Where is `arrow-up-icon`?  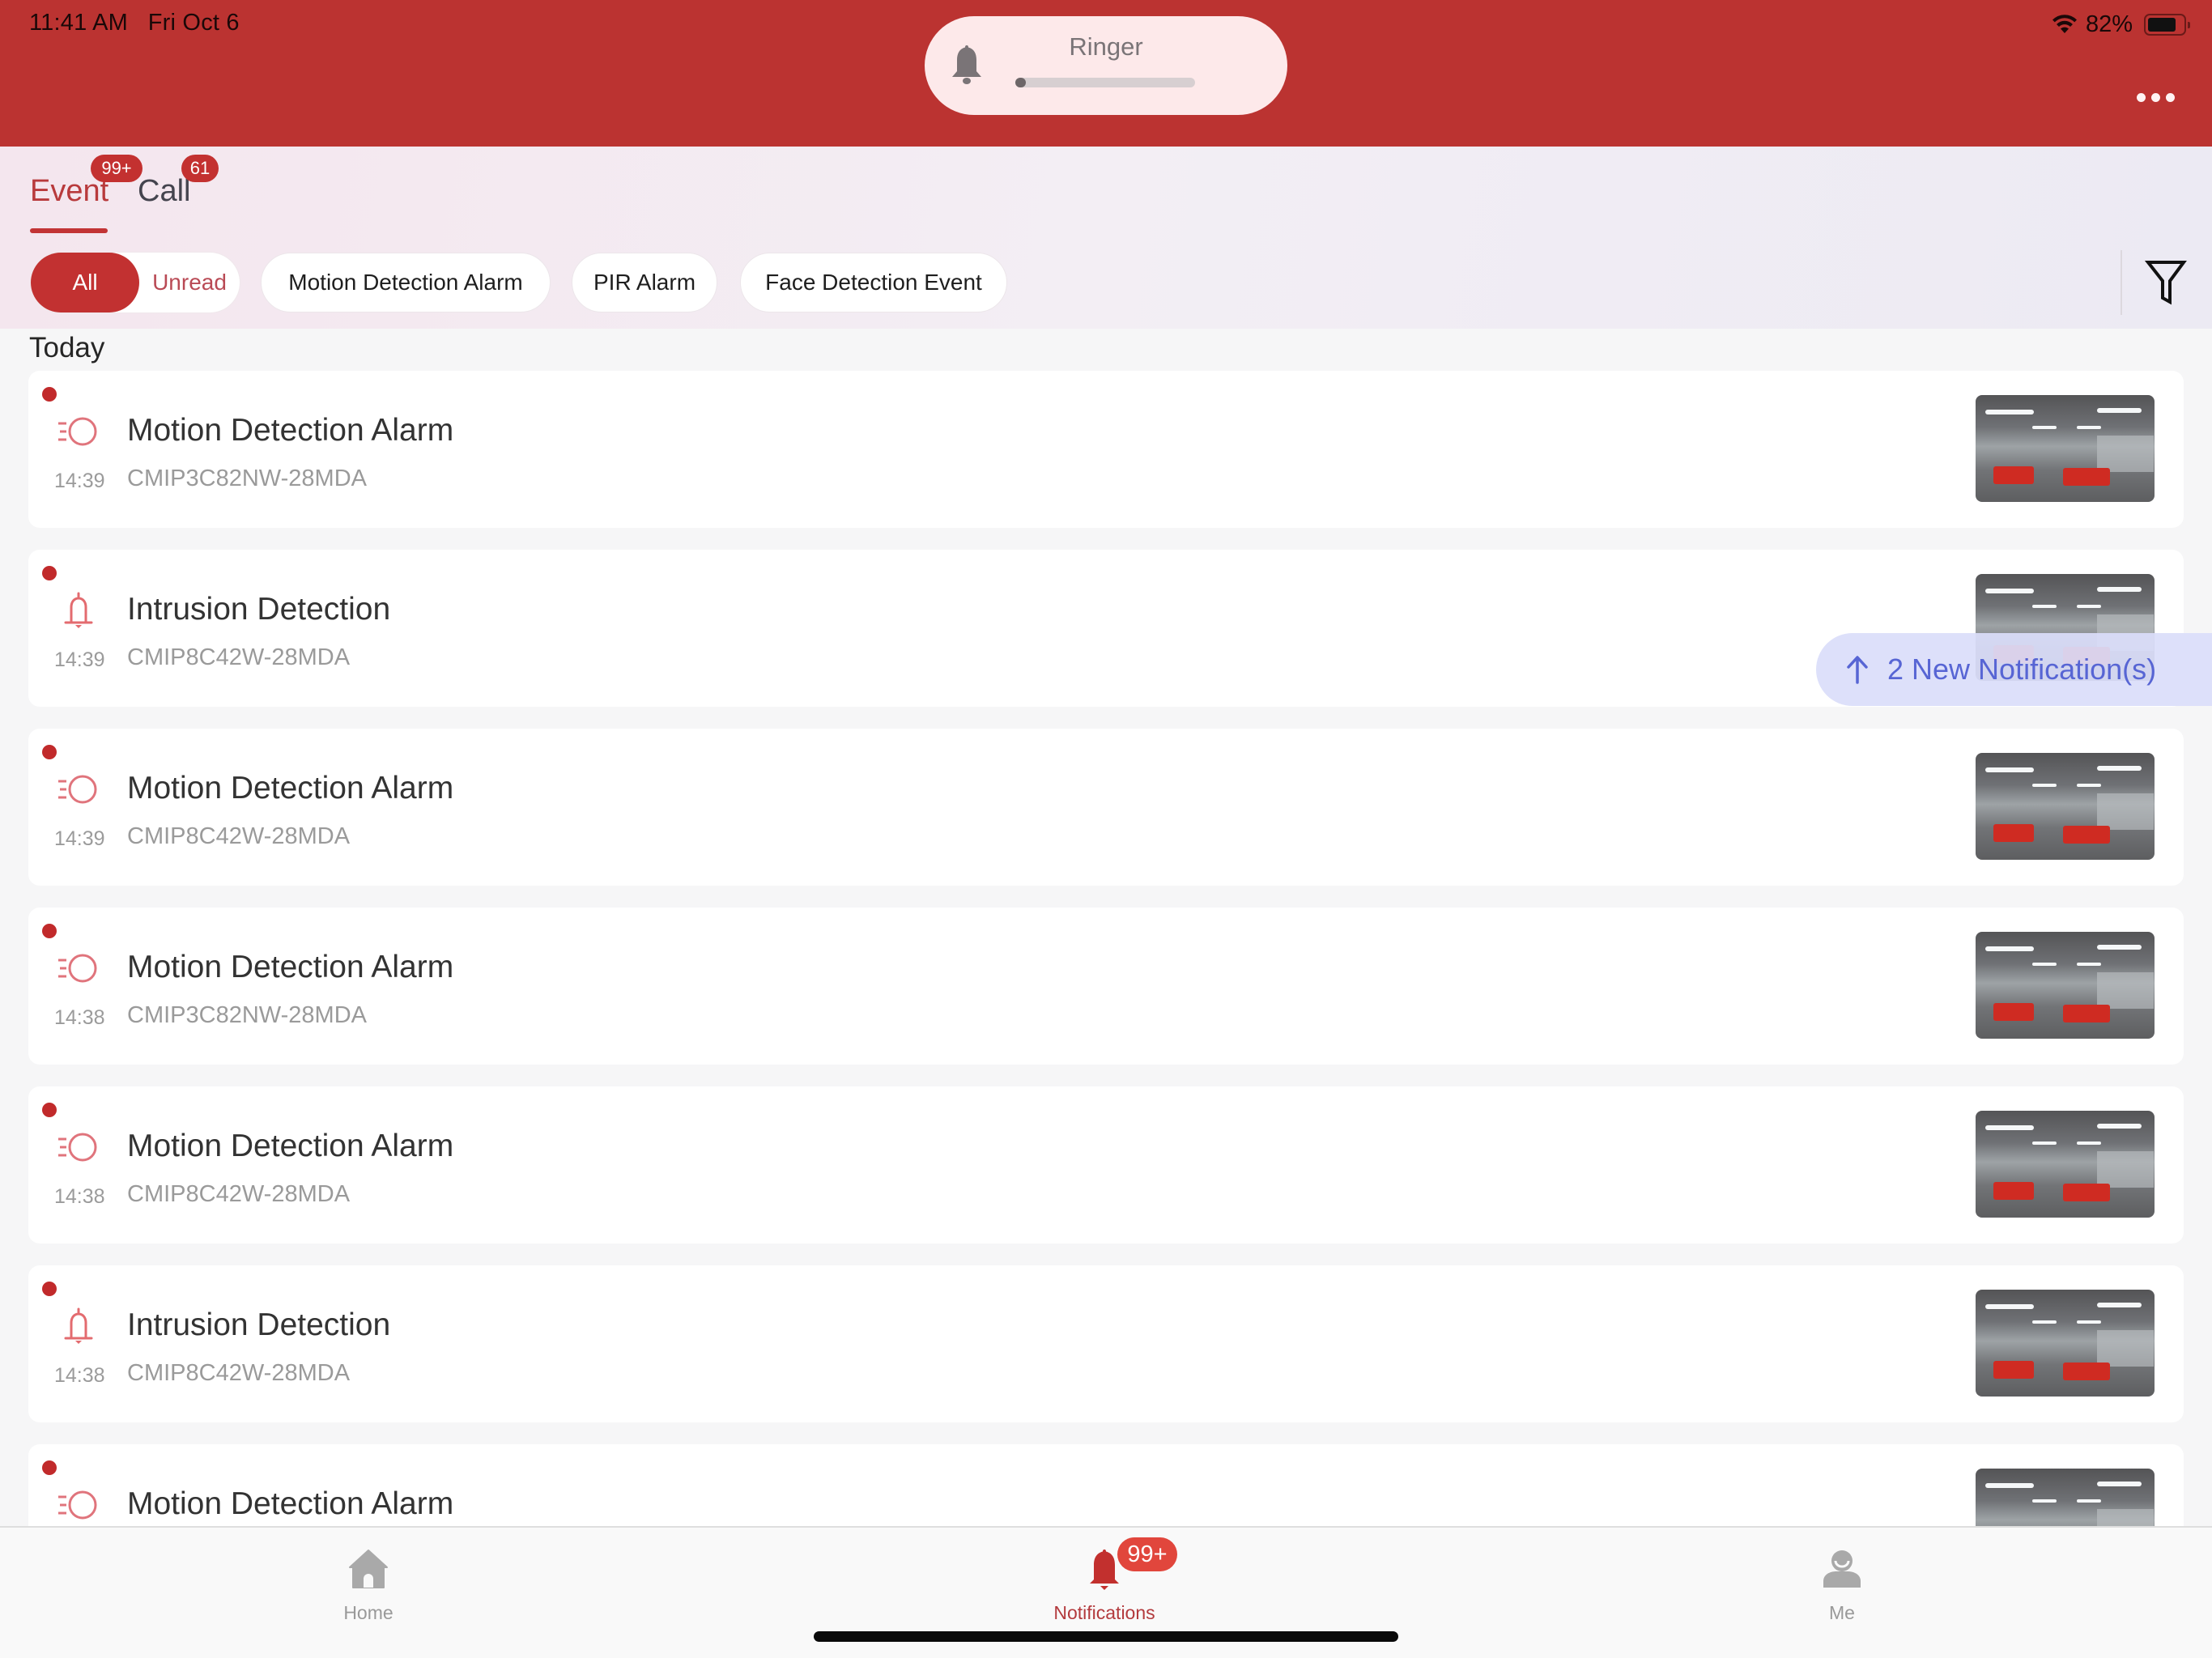
arrow-up-icon is located at coordinates (1858, 670).